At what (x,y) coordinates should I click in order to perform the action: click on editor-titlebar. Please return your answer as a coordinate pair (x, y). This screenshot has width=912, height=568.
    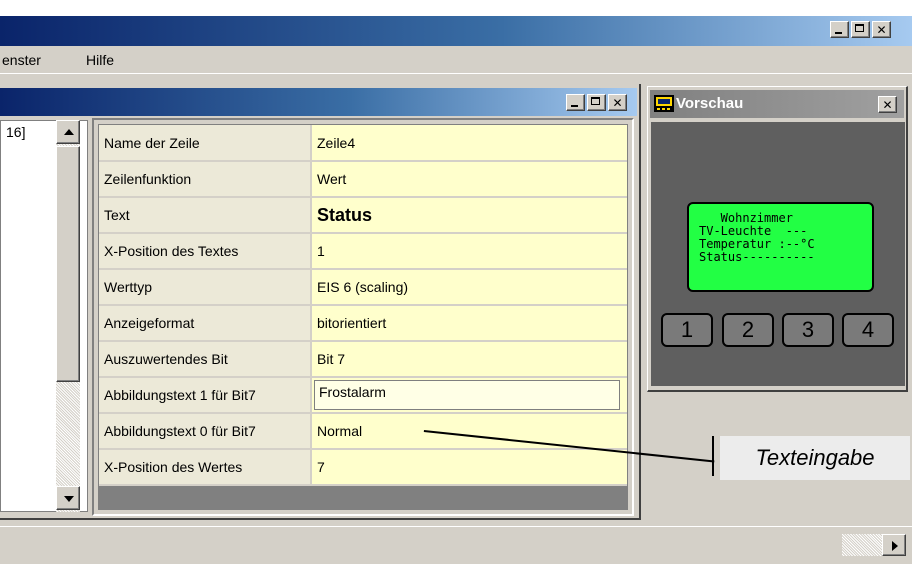
    Looking at the image, I should click on (318, 102).